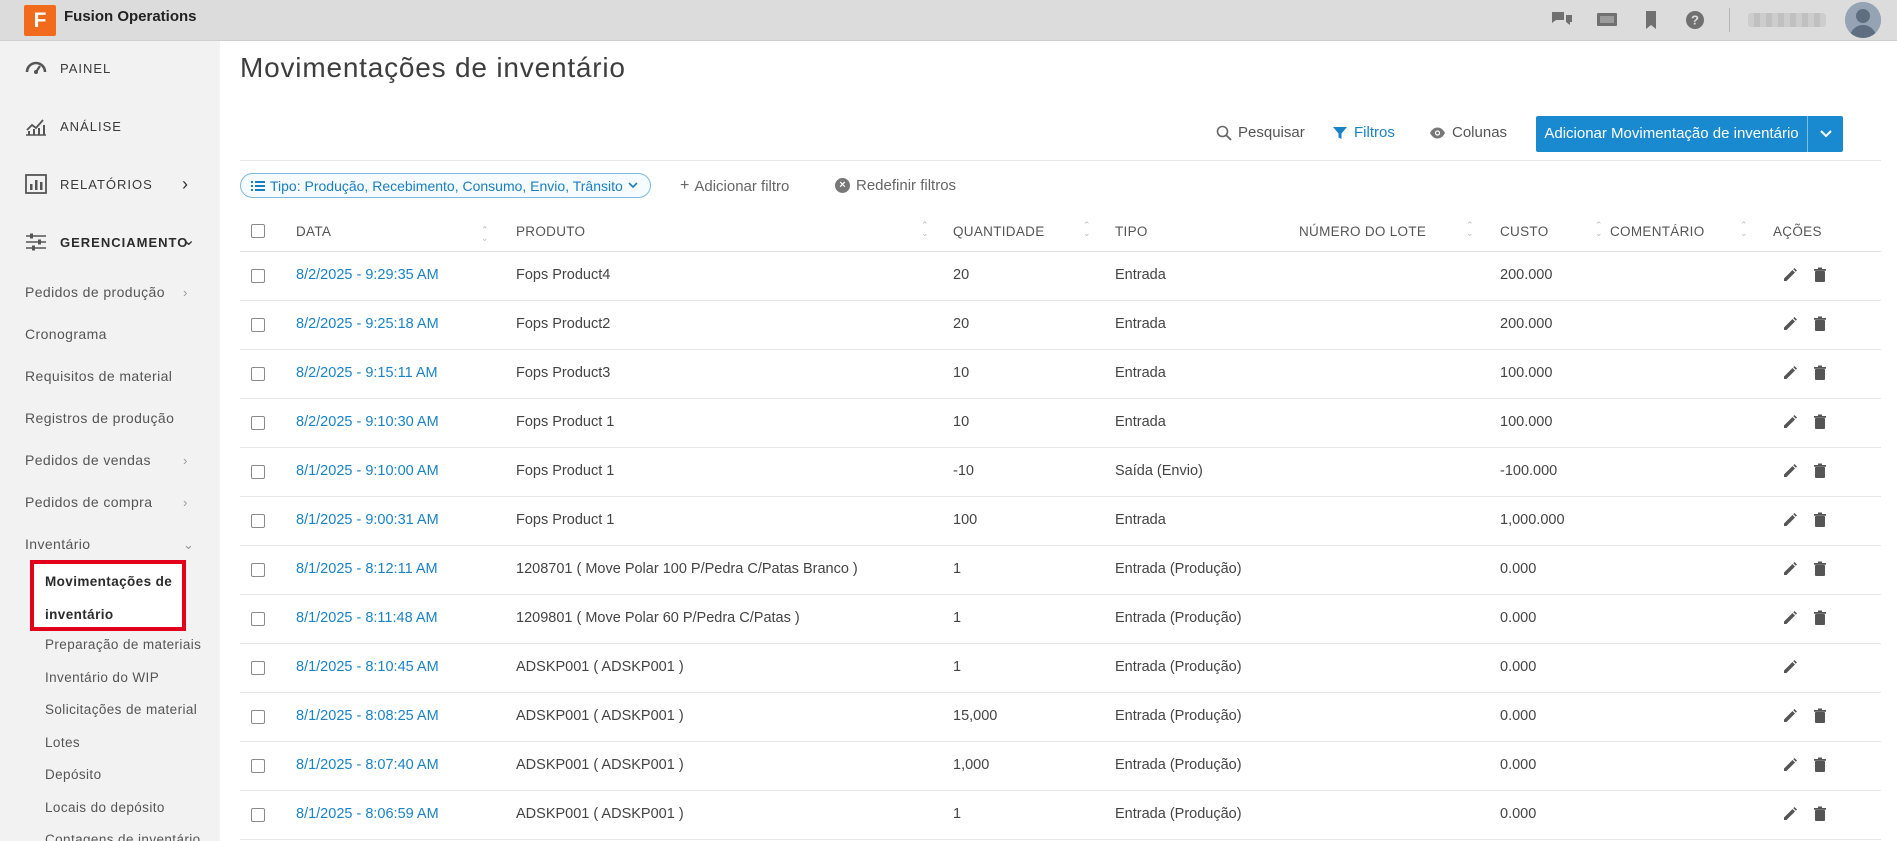  What do you see at coordinates (66, 334) in the screenshot?
I see `sidebar-item-cronograma: Cronograma` at bounding box center [66, 334].